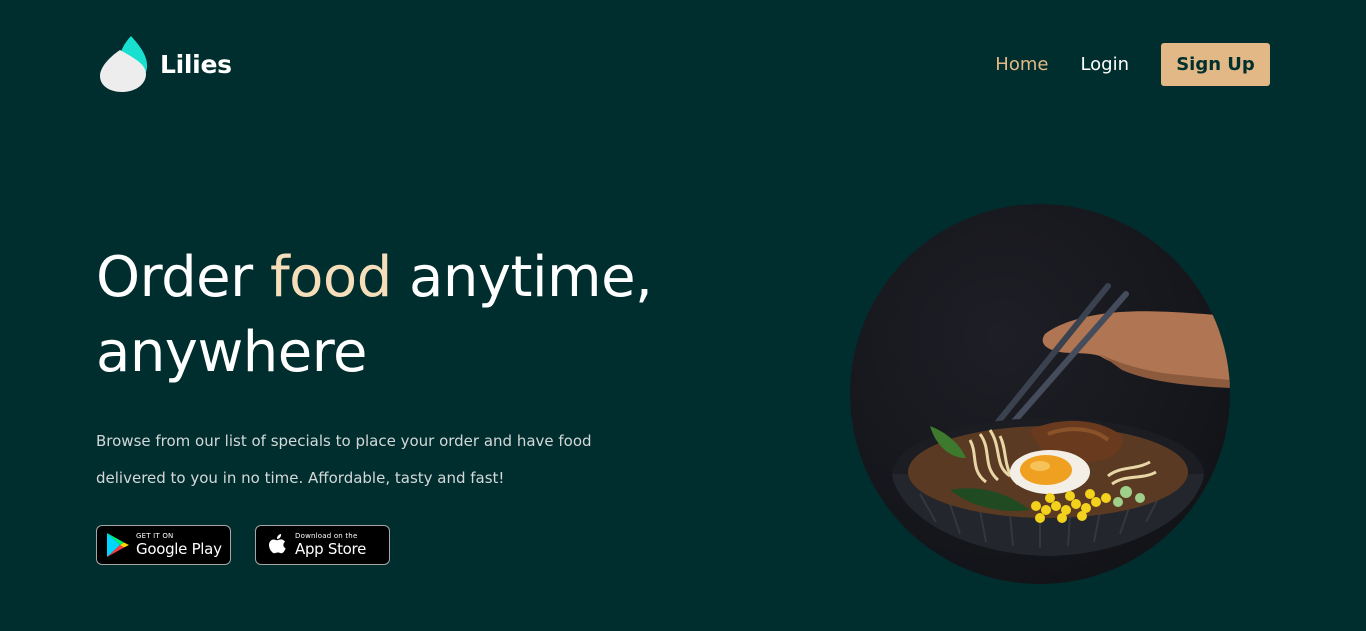 Image resolution: width=1366 pixels, height=631 pixels. I want to click on app-store-button: Download on the App Store, so click(322, 545).